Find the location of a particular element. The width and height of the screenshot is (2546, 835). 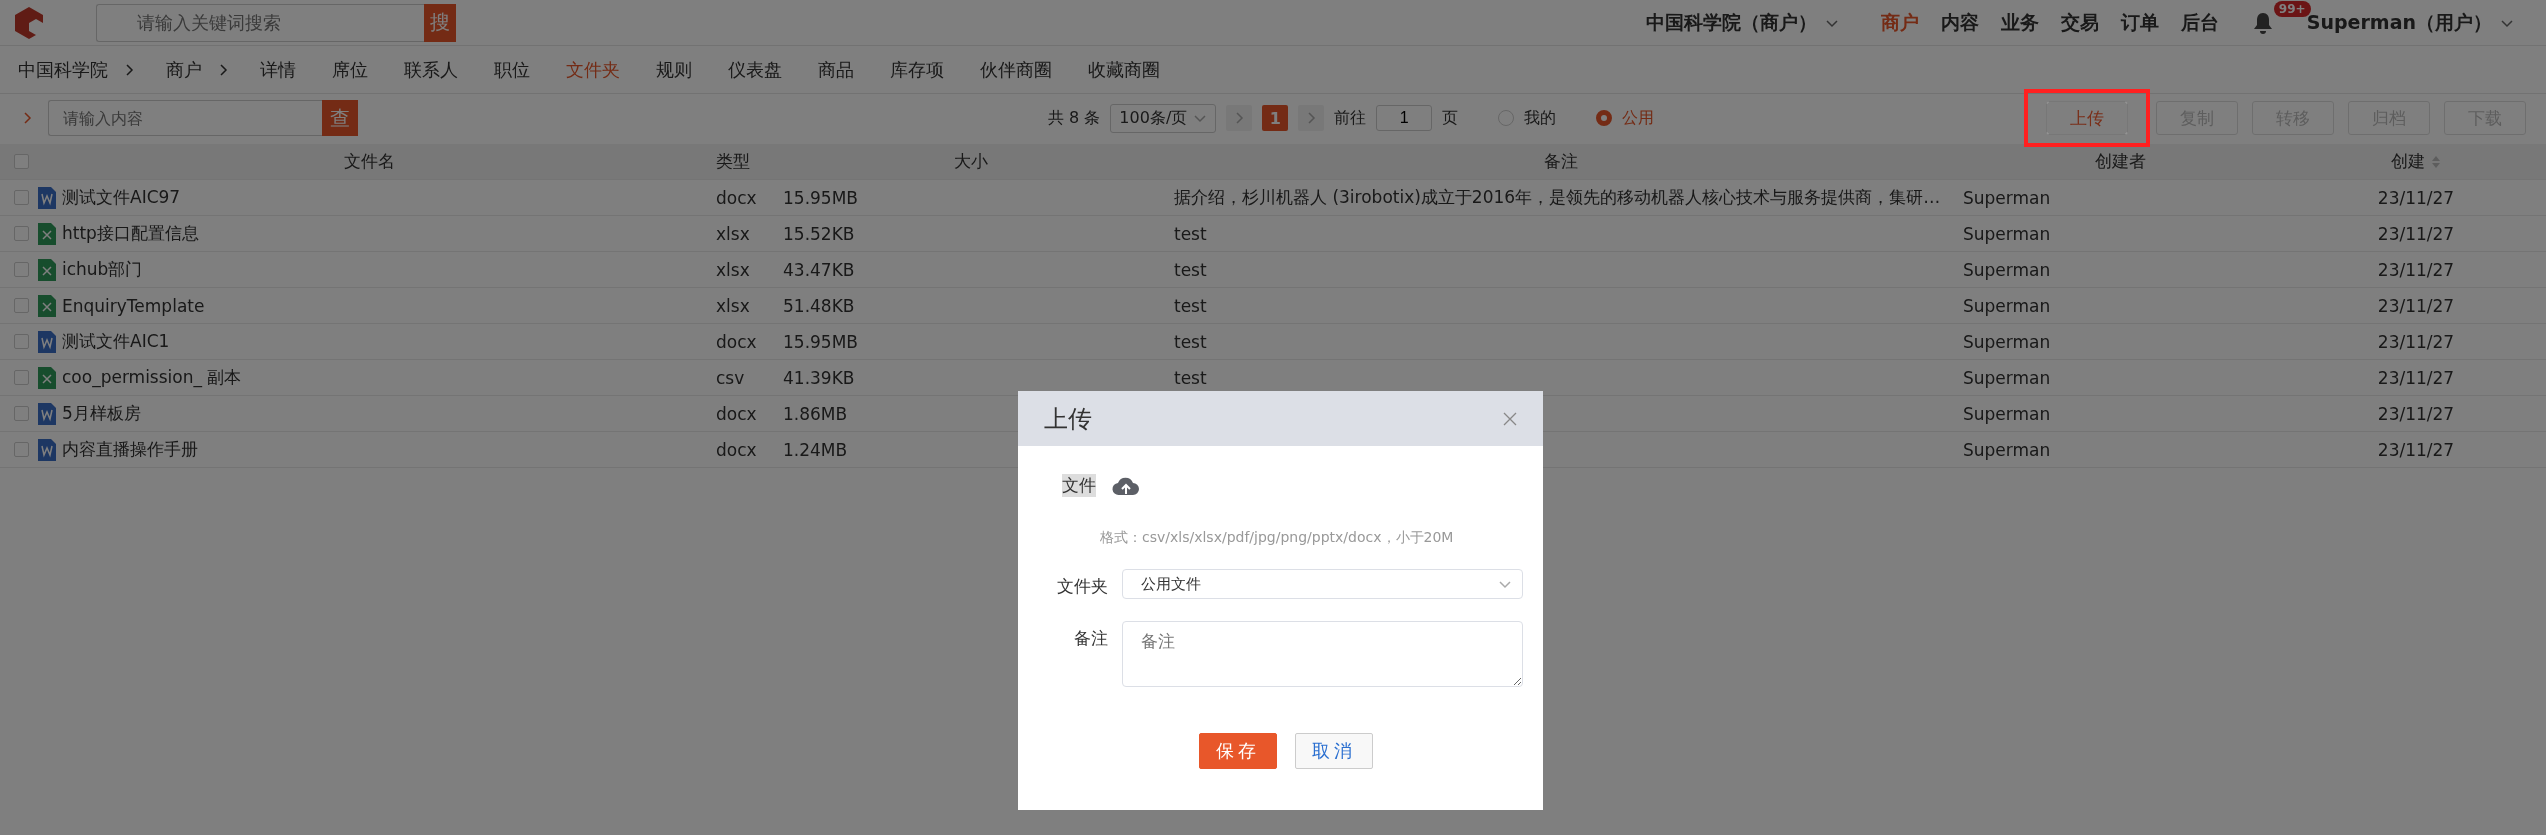

cancel-button: 取消 is located at coordinates (1333, 751).